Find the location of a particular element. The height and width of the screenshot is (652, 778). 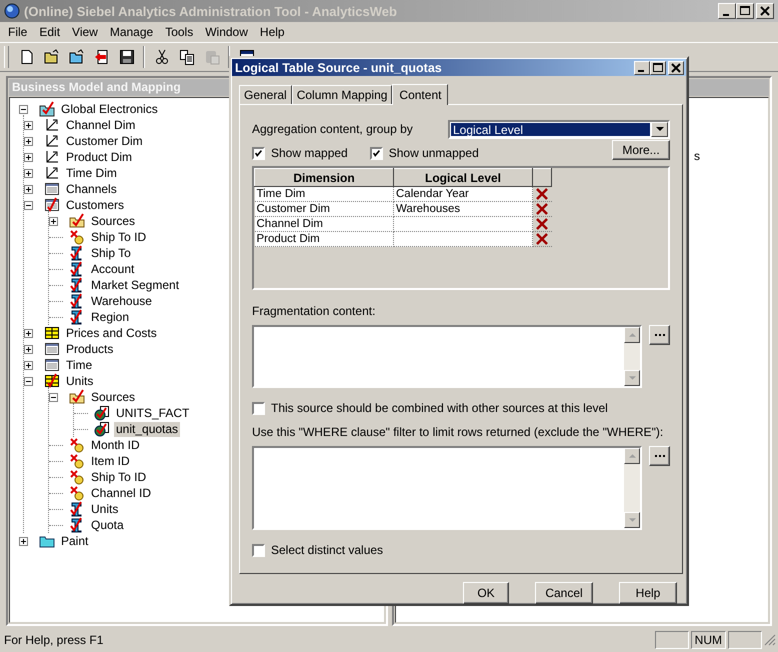

table-cell: Product Dim is located at coordinates (324, 239).